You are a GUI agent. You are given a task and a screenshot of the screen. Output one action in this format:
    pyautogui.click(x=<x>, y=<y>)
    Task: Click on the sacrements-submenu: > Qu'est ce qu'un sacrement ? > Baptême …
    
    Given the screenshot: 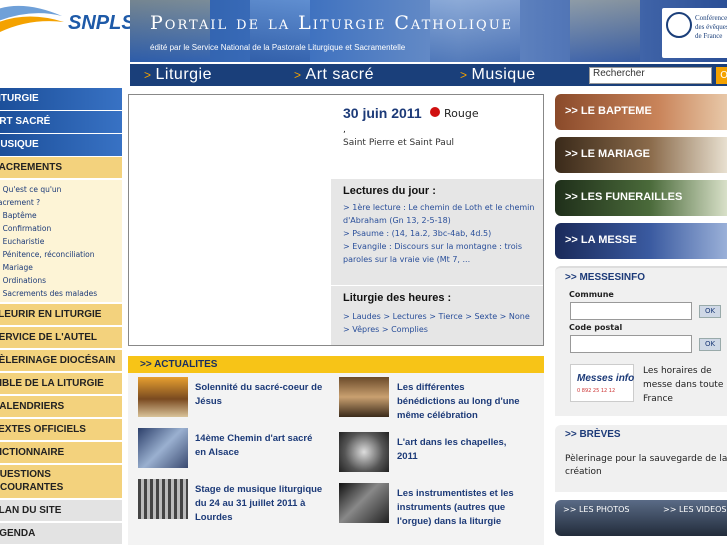 What is the action you would take?
    pyautogui.click(x=61, y=241)
    